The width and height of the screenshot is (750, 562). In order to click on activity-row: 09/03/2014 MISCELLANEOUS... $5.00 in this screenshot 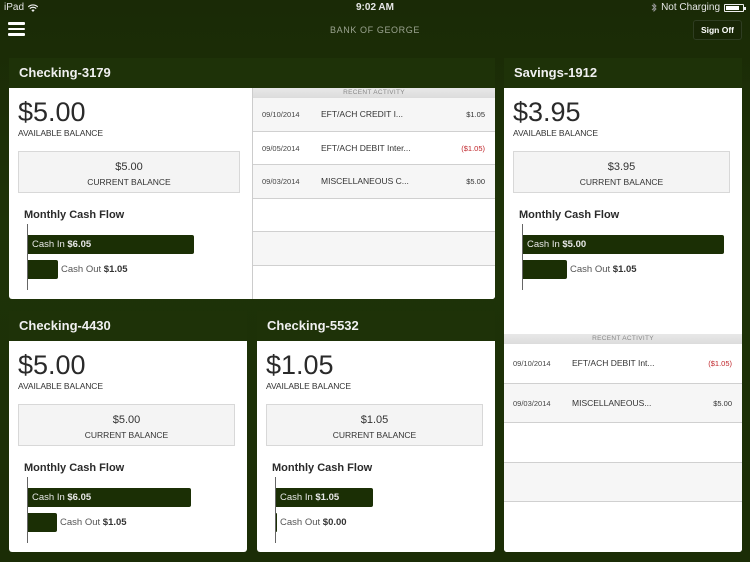, I will do `click(623, 403)`.